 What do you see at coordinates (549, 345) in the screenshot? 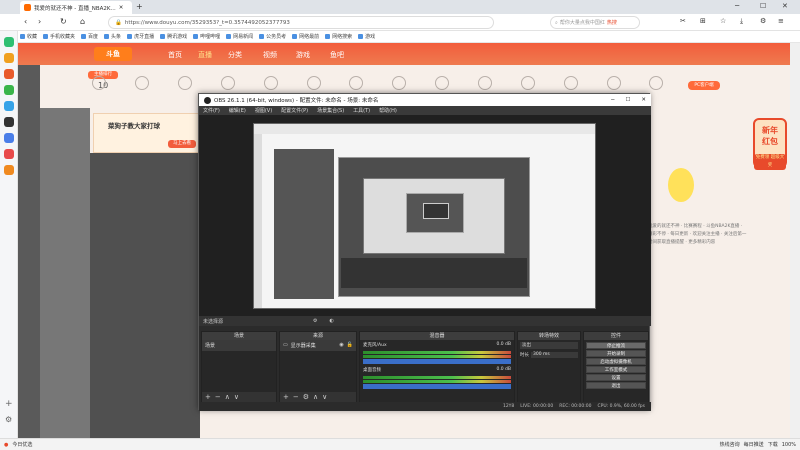
I see `transition-select: 淡出` at bounding box center [549, 345].